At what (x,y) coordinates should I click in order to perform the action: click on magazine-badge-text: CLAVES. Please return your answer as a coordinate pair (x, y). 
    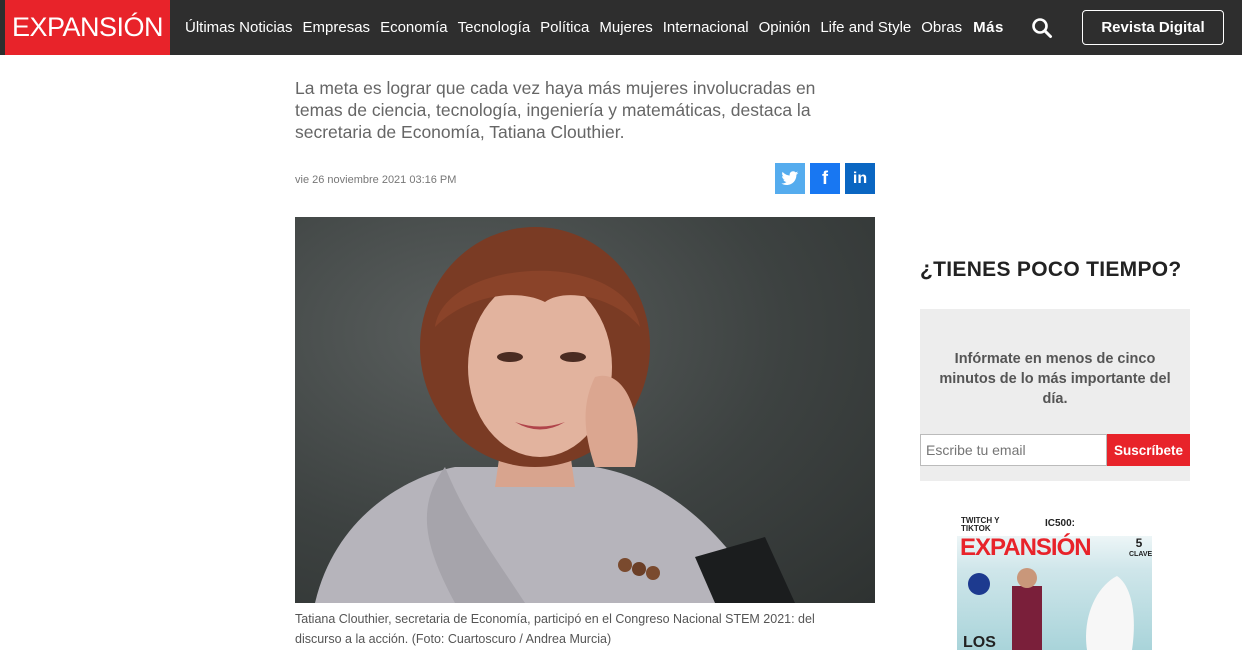
    Looking at the image, I should click on (1140, 554).